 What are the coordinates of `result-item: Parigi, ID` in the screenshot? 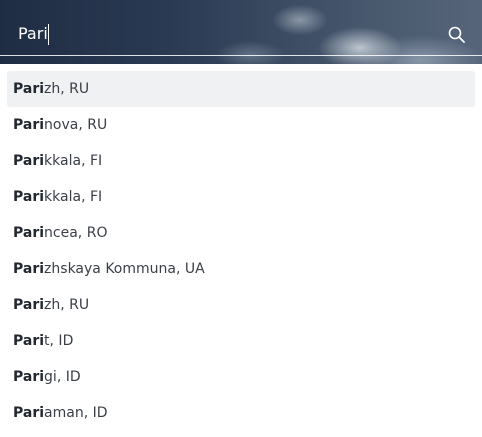 It's located at (241, 377).